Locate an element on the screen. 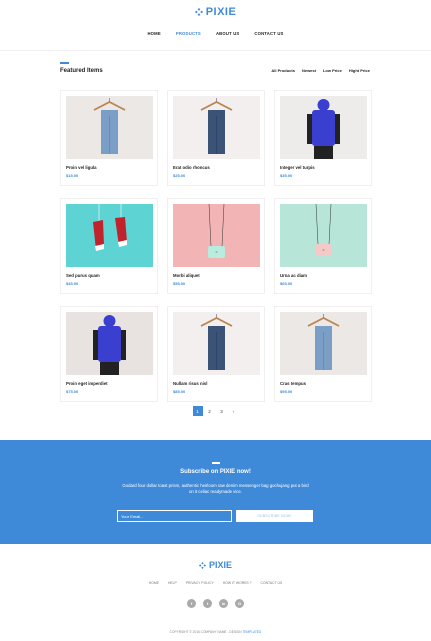 This screenshot has height=641, width=431. product-price: $95.00 is located at coordinates (286, 391).